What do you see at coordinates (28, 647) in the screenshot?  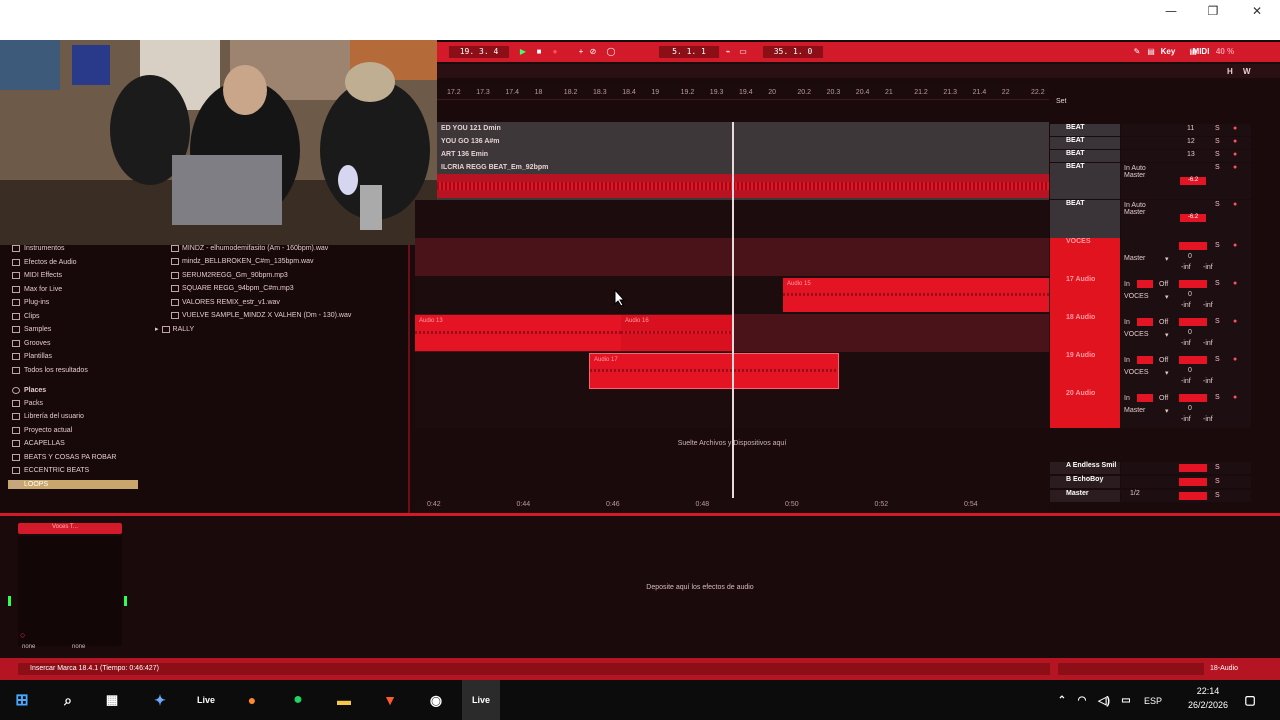 I see `input-none-label: none` at bounding box center [28, 647].